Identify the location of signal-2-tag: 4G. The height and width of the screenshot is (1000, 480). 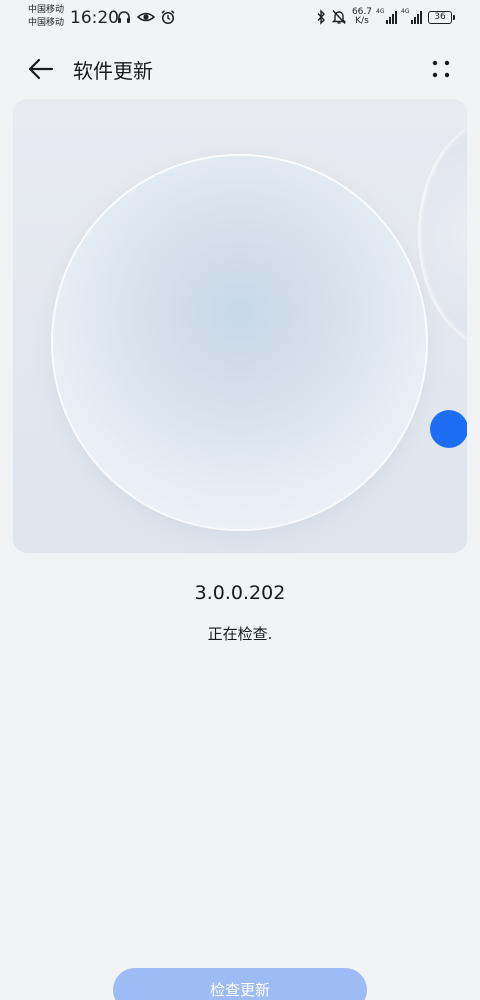
(405, 11).